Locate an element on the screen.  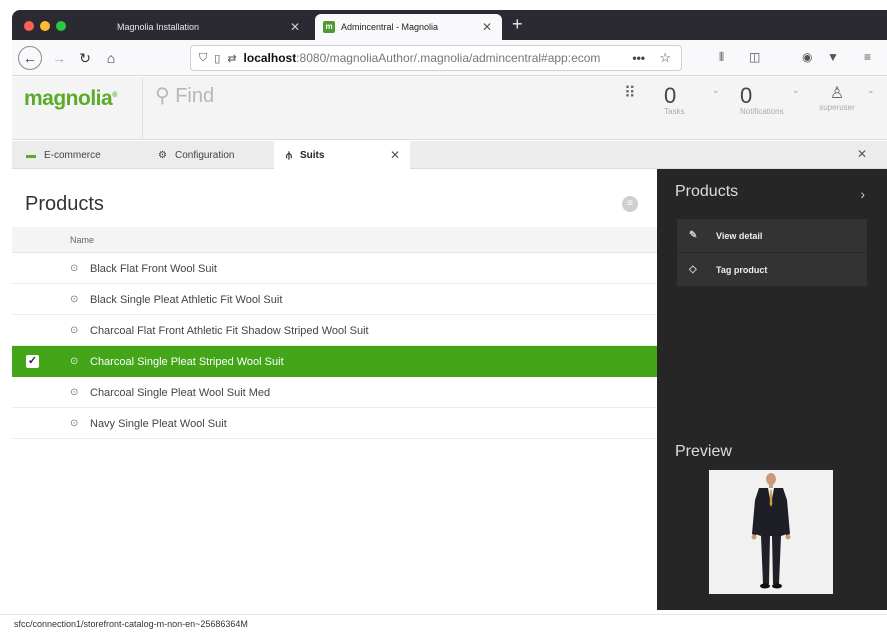
close-all-tabs-icon: ✕ is located at coordinates (862, 154).